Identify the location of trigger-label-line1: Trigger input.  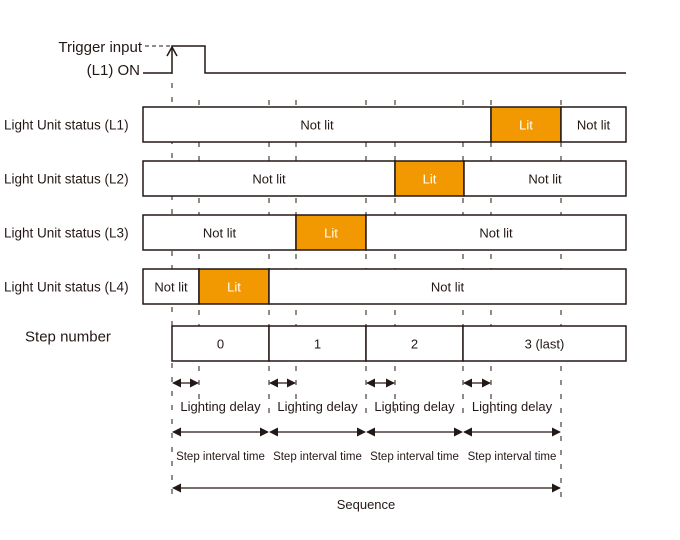
(100, 47).